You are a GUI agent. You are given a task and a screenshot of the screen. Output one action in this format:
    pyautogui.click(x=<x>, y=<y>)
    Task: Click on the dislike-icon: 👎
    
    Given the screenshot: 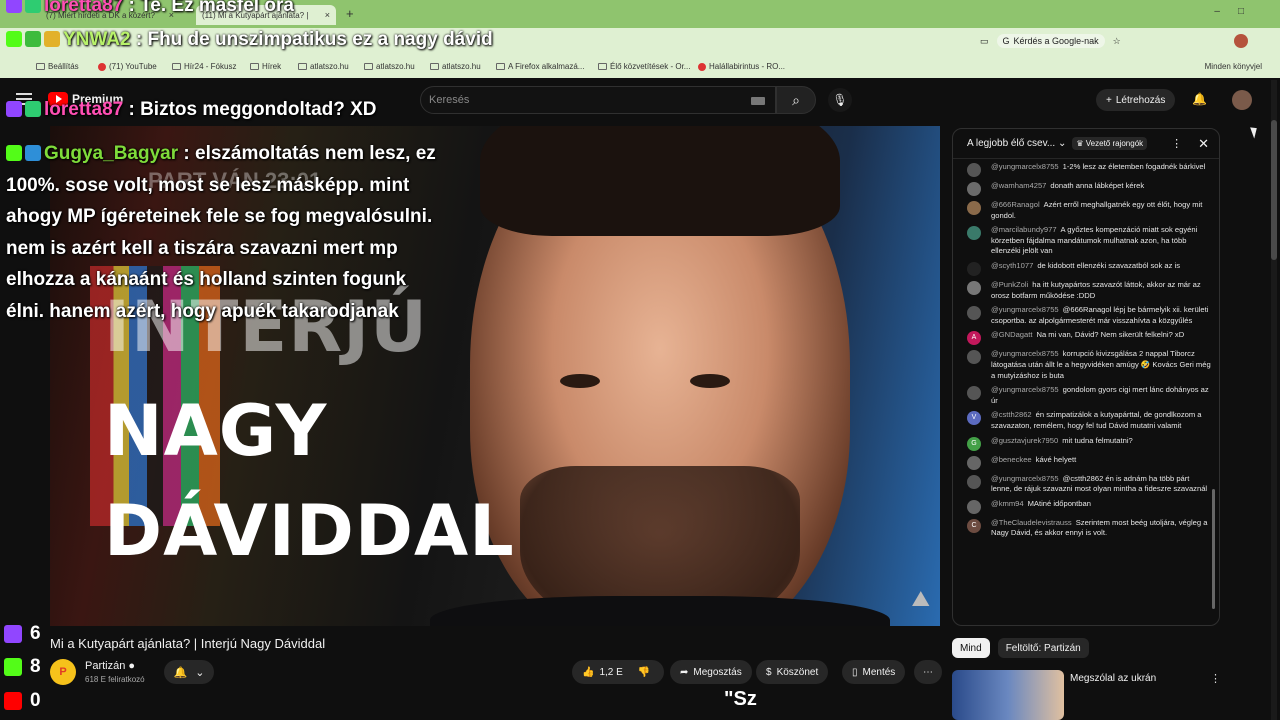 What is the action you would take?
    pyautogui.click(x=644, y=672)
    